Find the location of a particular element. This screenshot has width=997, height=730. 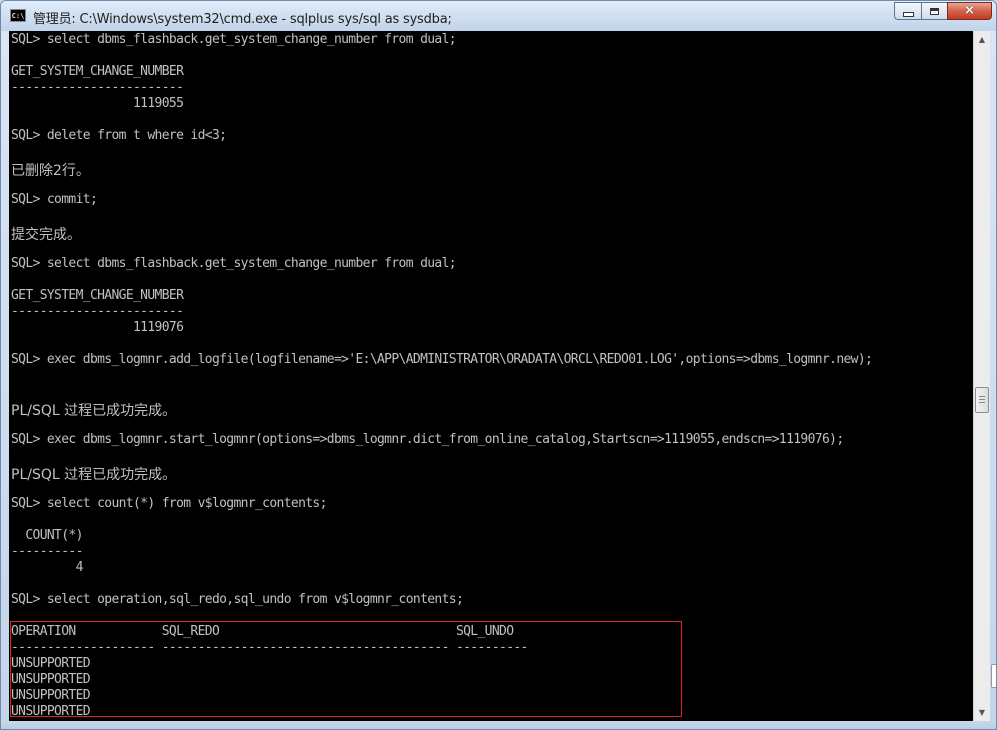

cmd-icon: C:\ is located at coordinates (18, 15).